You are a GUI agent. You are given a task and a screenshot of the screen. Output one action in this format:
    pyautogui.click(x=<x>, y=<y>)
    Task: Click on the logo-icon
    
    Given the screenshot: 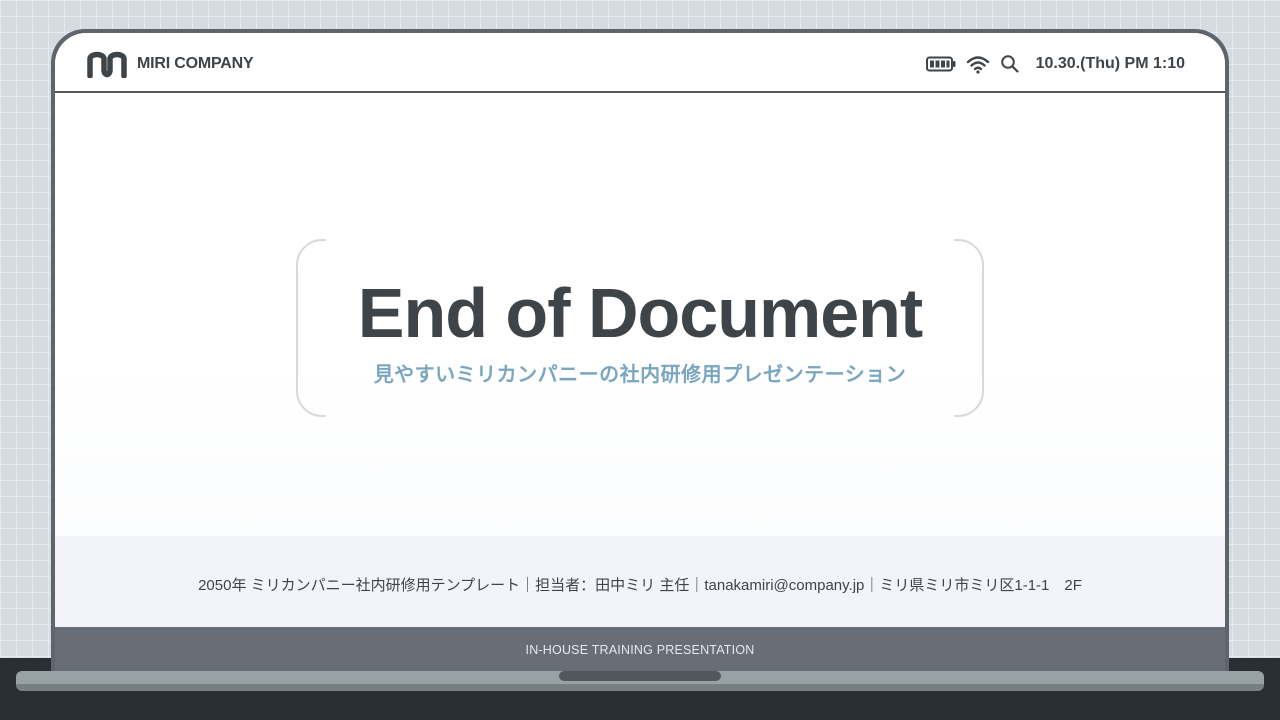 What is the action you would take?
    pyautogui.click(x=107, y=64)
    